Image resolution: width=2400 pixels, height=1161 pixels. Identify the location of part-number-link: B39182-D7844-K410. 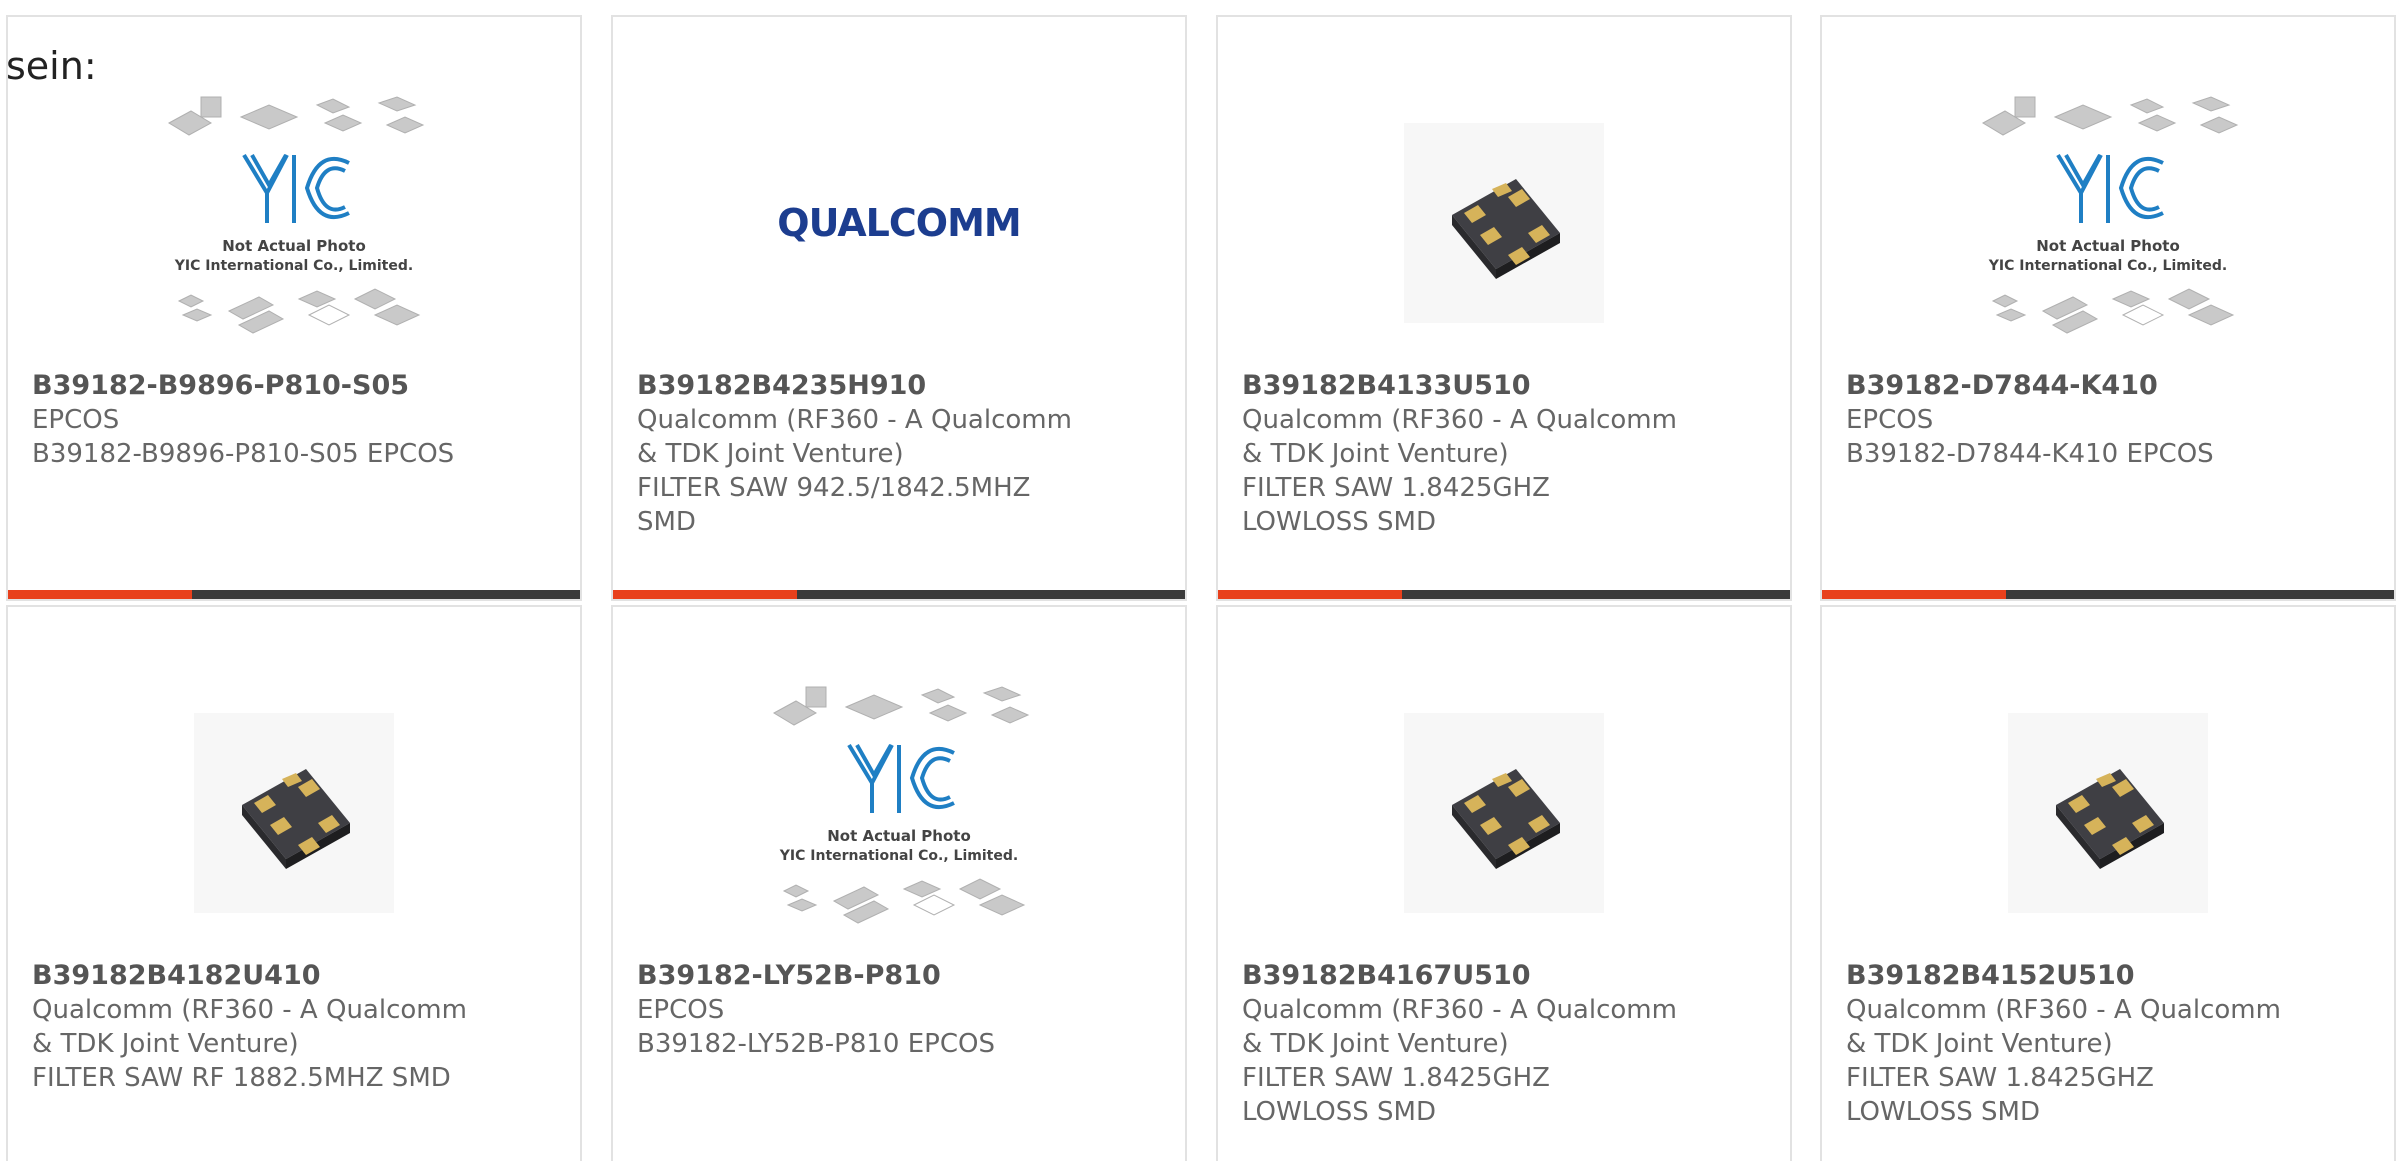
(2066, 386).